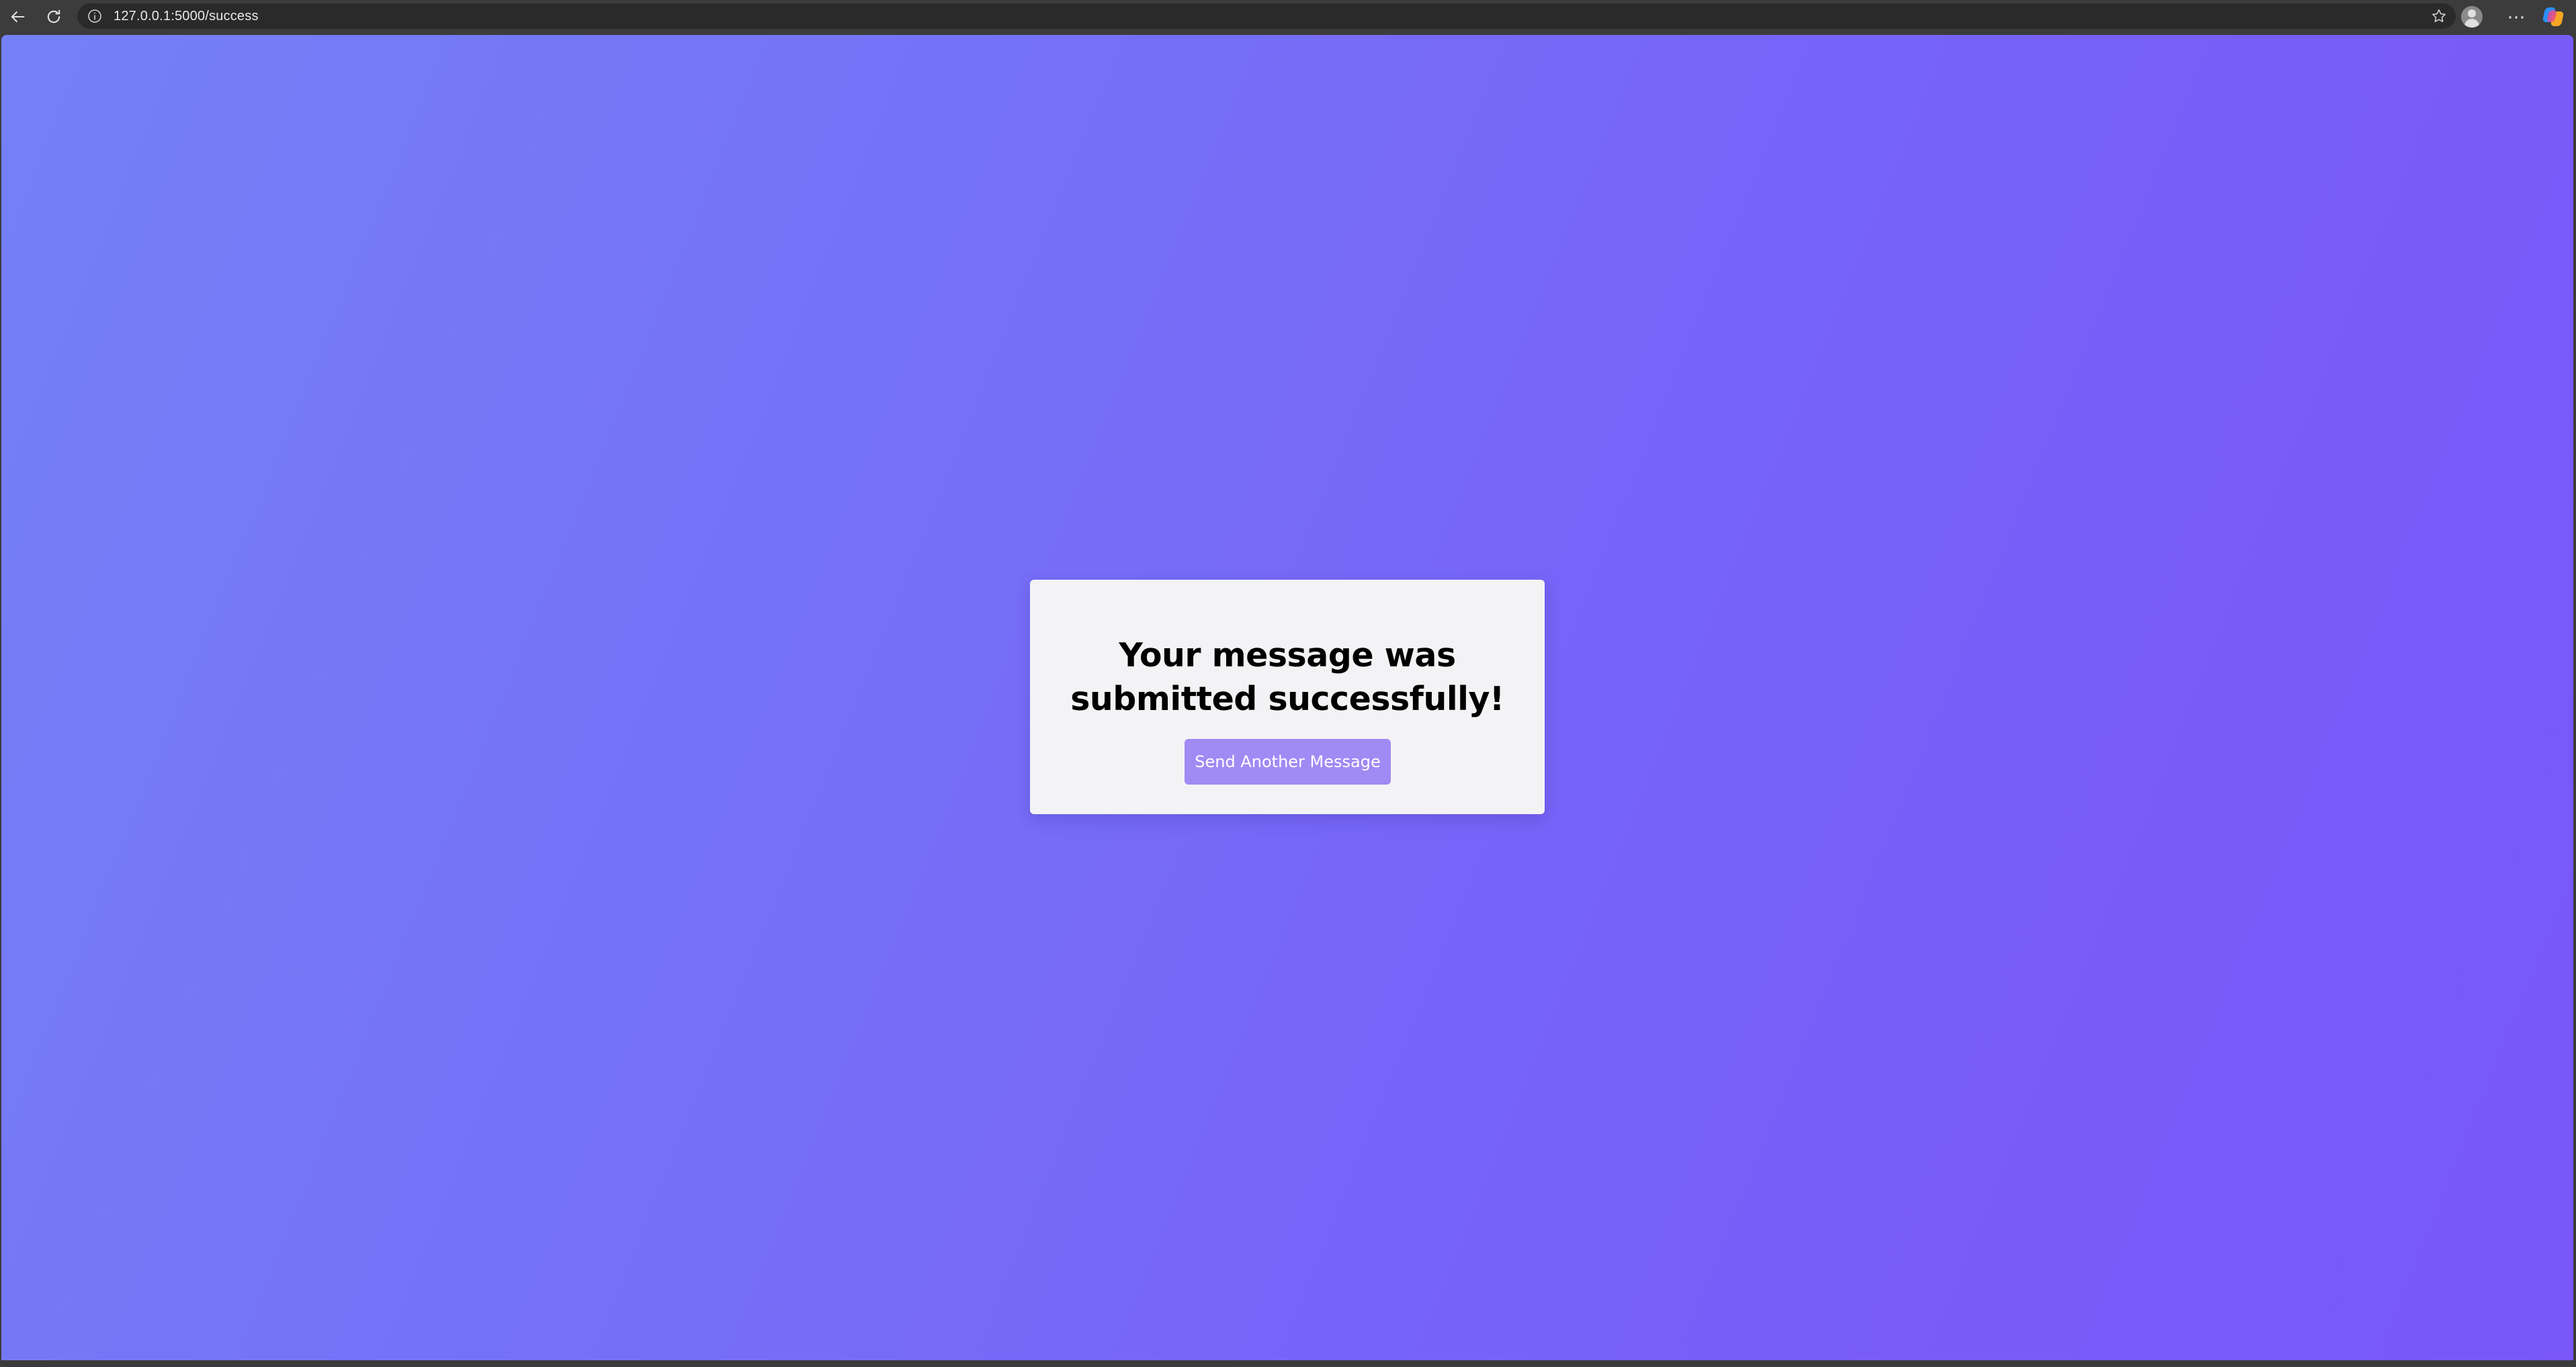  I want to click on reload-icon, so click(53, 16).